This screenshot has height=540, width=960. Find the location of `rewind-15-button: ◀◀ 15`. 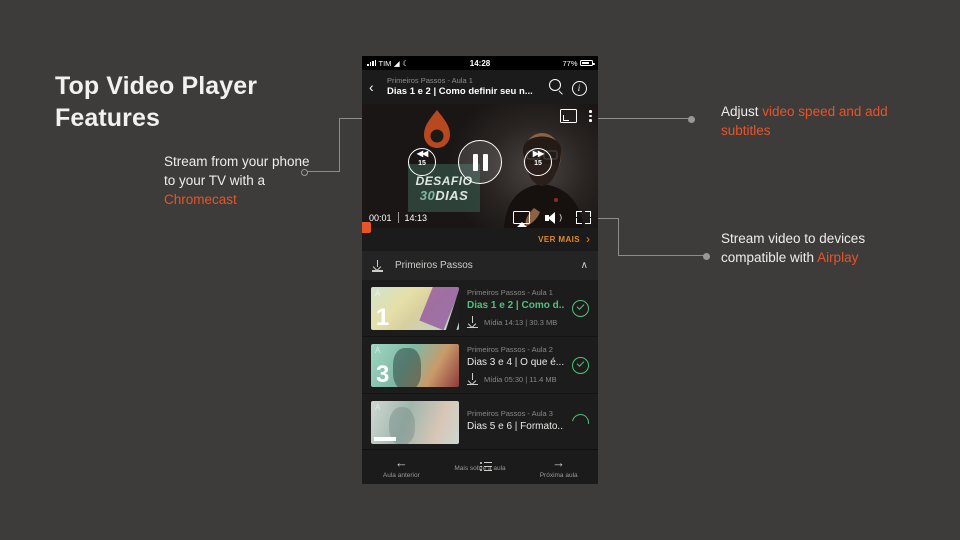

rewind-15-button: ◀◀ 15 is located at coordinates (422, 162).